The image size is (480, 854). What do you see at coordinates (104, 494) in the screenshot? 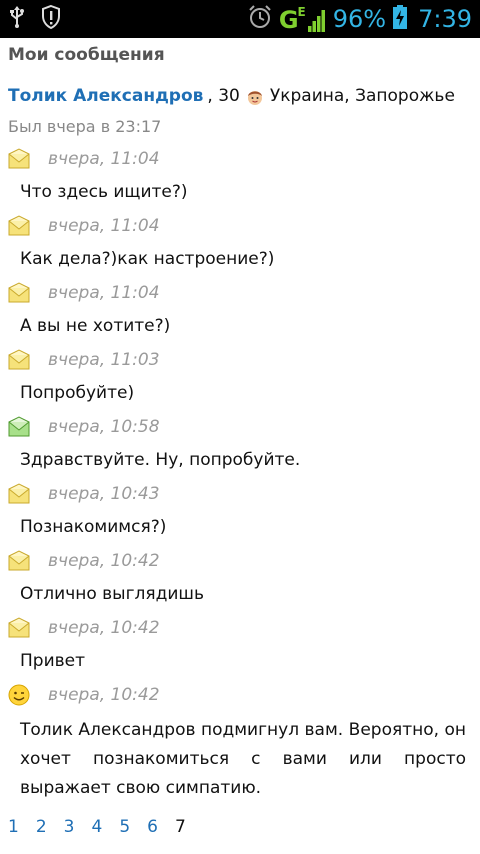
I see `message-time: вчера, 10:43` at bounding box center [104, 494].